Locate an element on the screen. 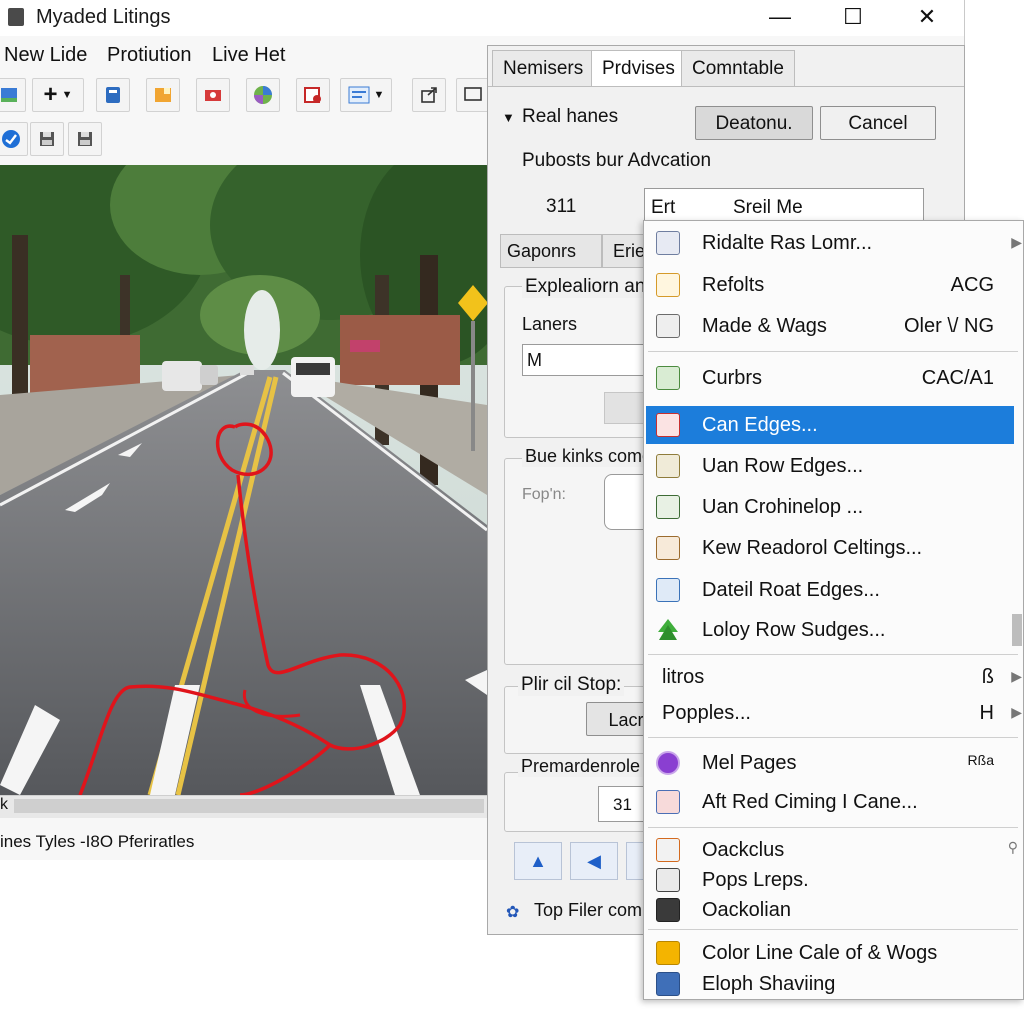 This screenshot has width=1024, height=1024. image-tool-icon is located at coordinates (213, 95).